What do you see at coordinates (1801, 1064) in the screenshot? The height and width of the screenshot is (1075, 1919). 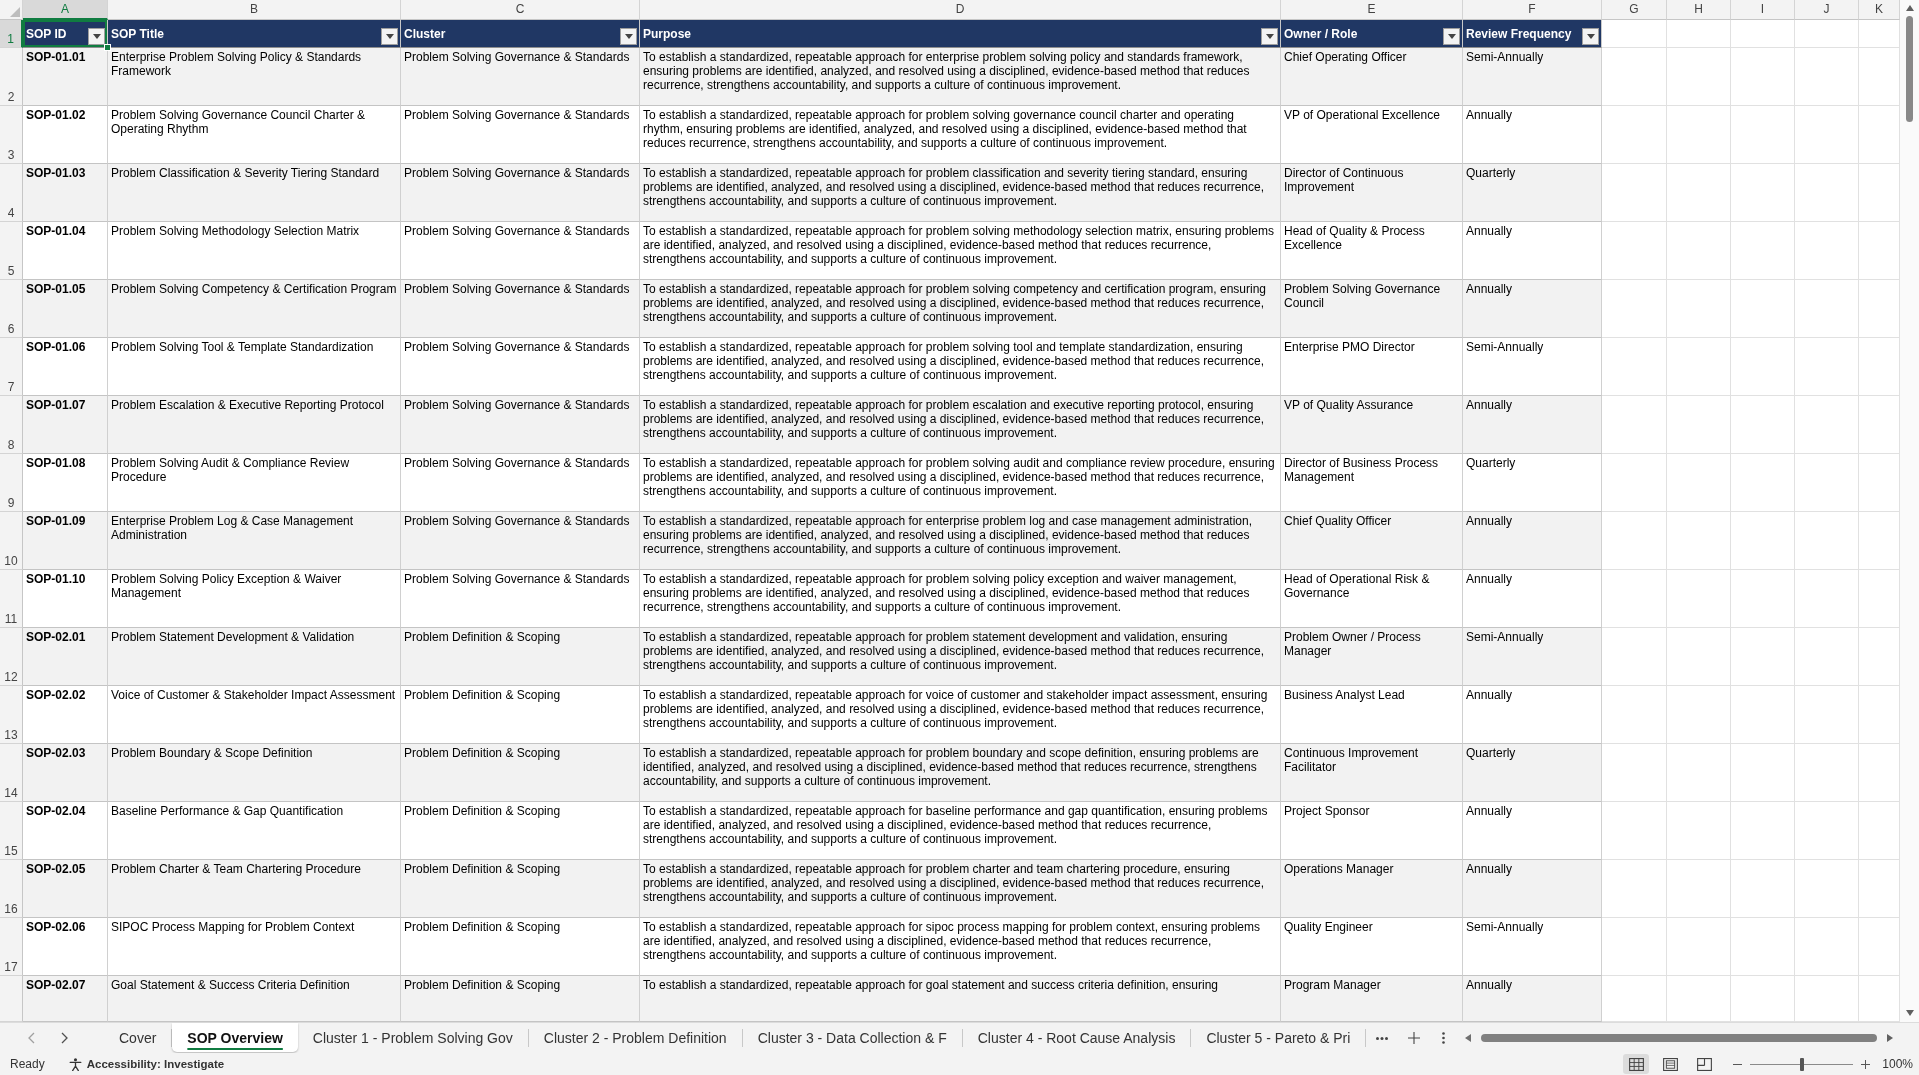 I see `zoom-slider-thumb` at bounding box center [1801, 1064].